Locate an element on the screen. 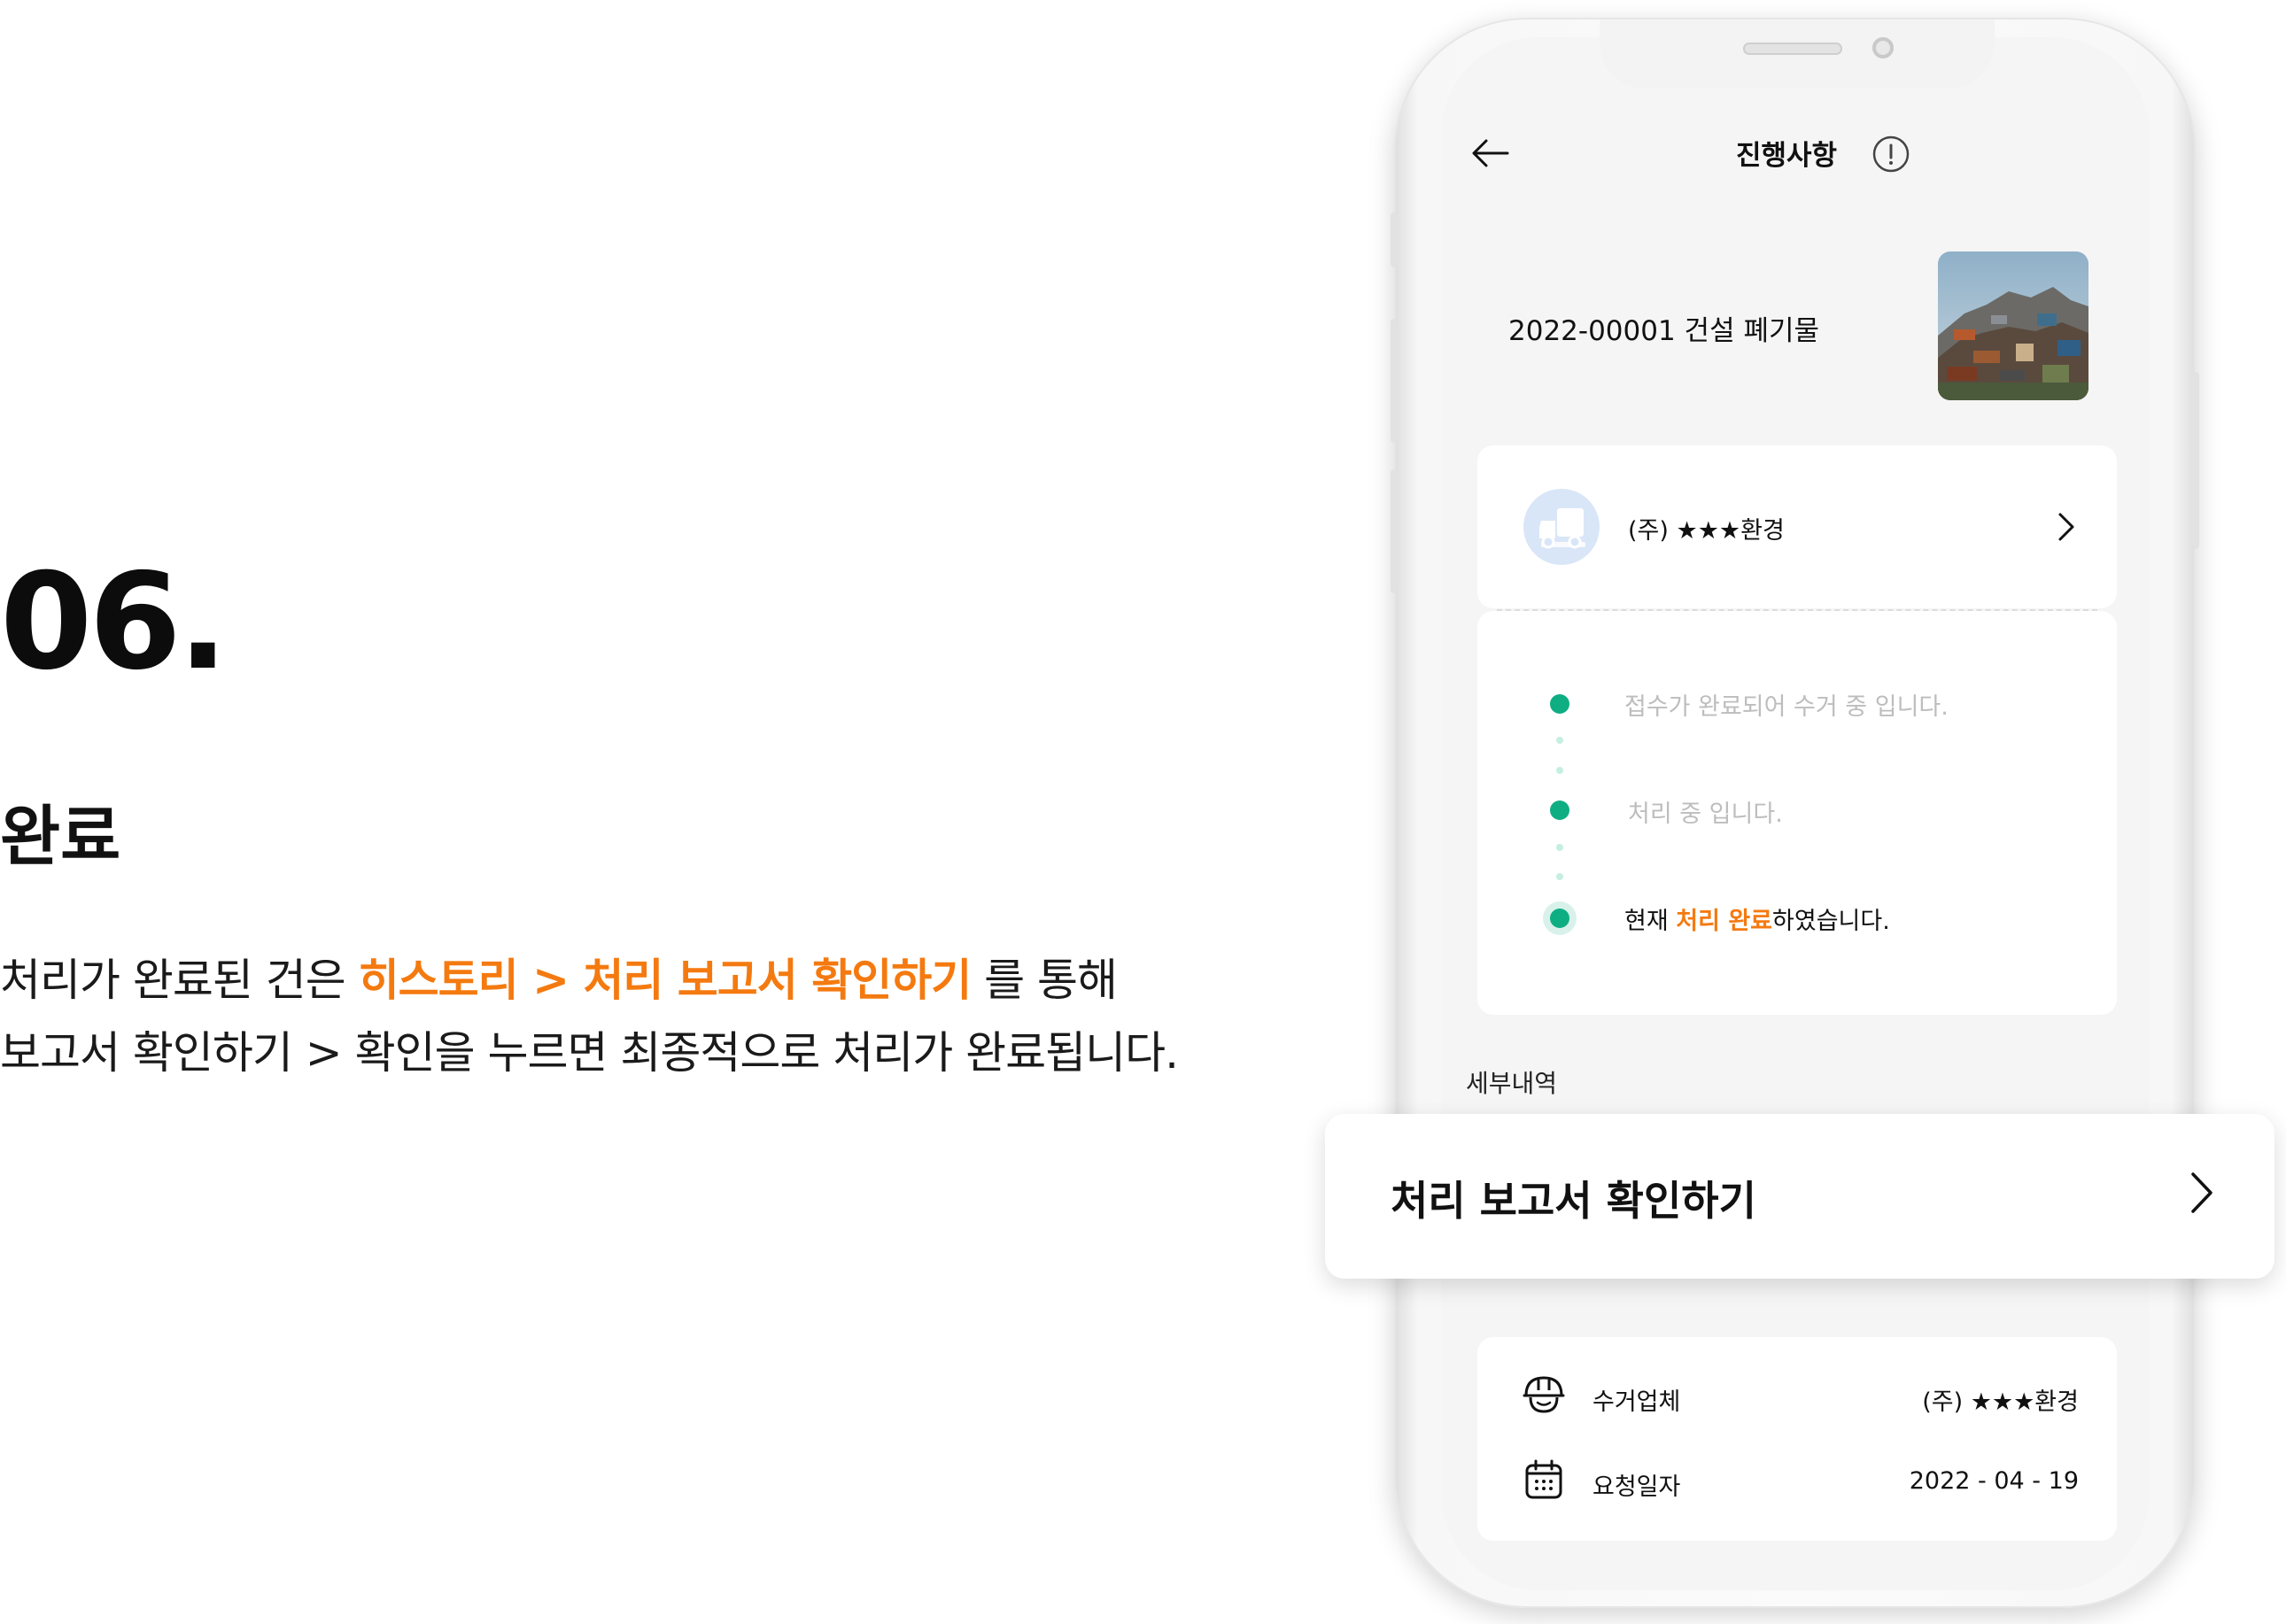 The height and width of the screenshot is (1624, 2286). section-label-details: 세부내역 is located at coordinates (1512, 1084).